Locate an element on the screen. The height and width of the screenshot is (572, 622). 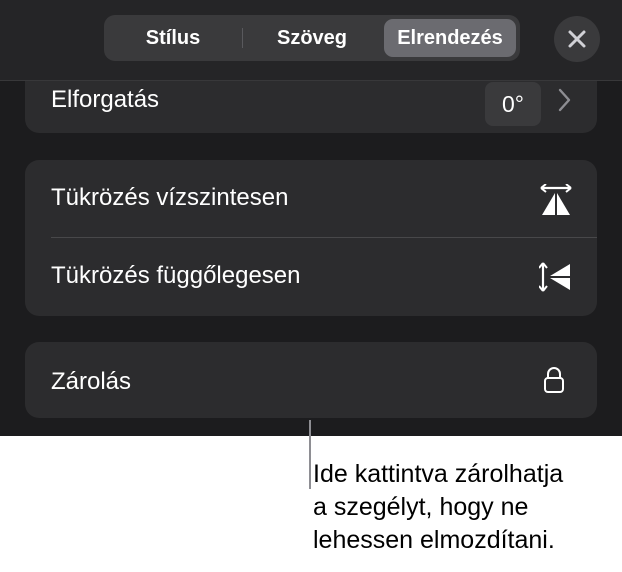
header-bar: Stílus Szöveg Elrendezés is located at coordinates (311, 40).